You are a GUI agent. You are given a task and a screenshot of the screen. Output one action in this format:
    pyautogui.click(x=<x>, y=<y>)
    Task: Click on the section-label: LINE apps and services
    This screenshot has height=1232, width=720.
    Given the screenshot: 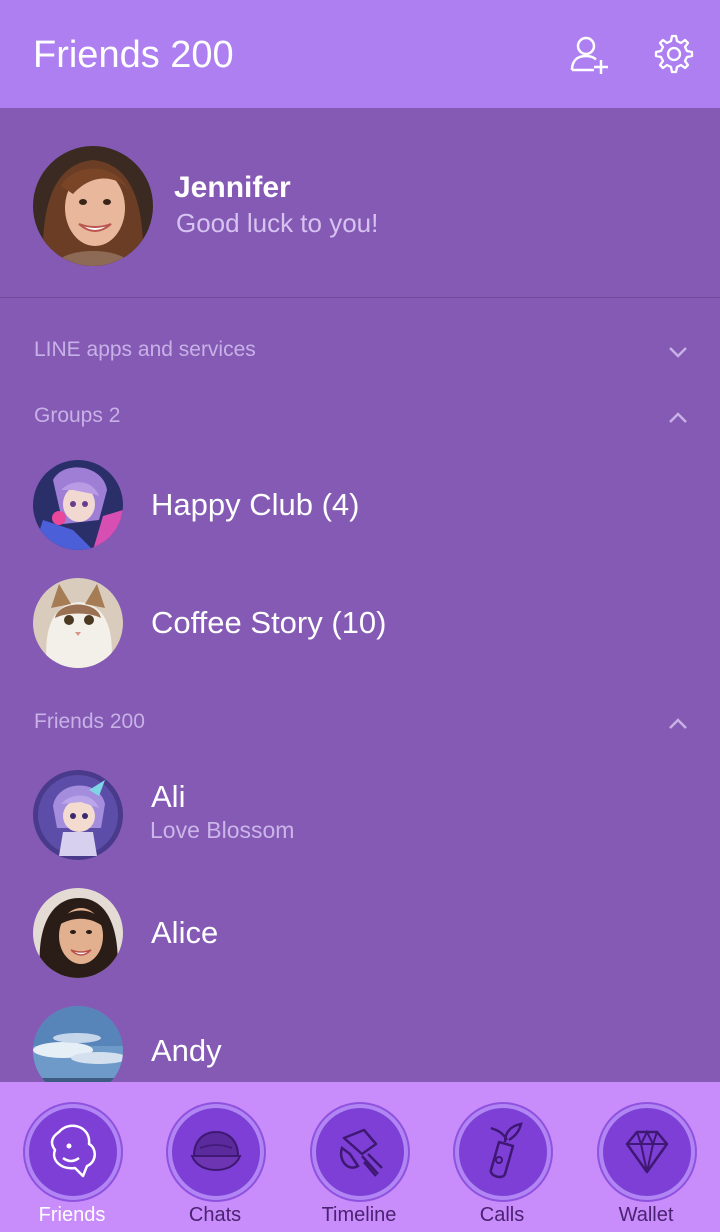 What is the action you would take?
    pyautogui.click(x=145, y=349)
    